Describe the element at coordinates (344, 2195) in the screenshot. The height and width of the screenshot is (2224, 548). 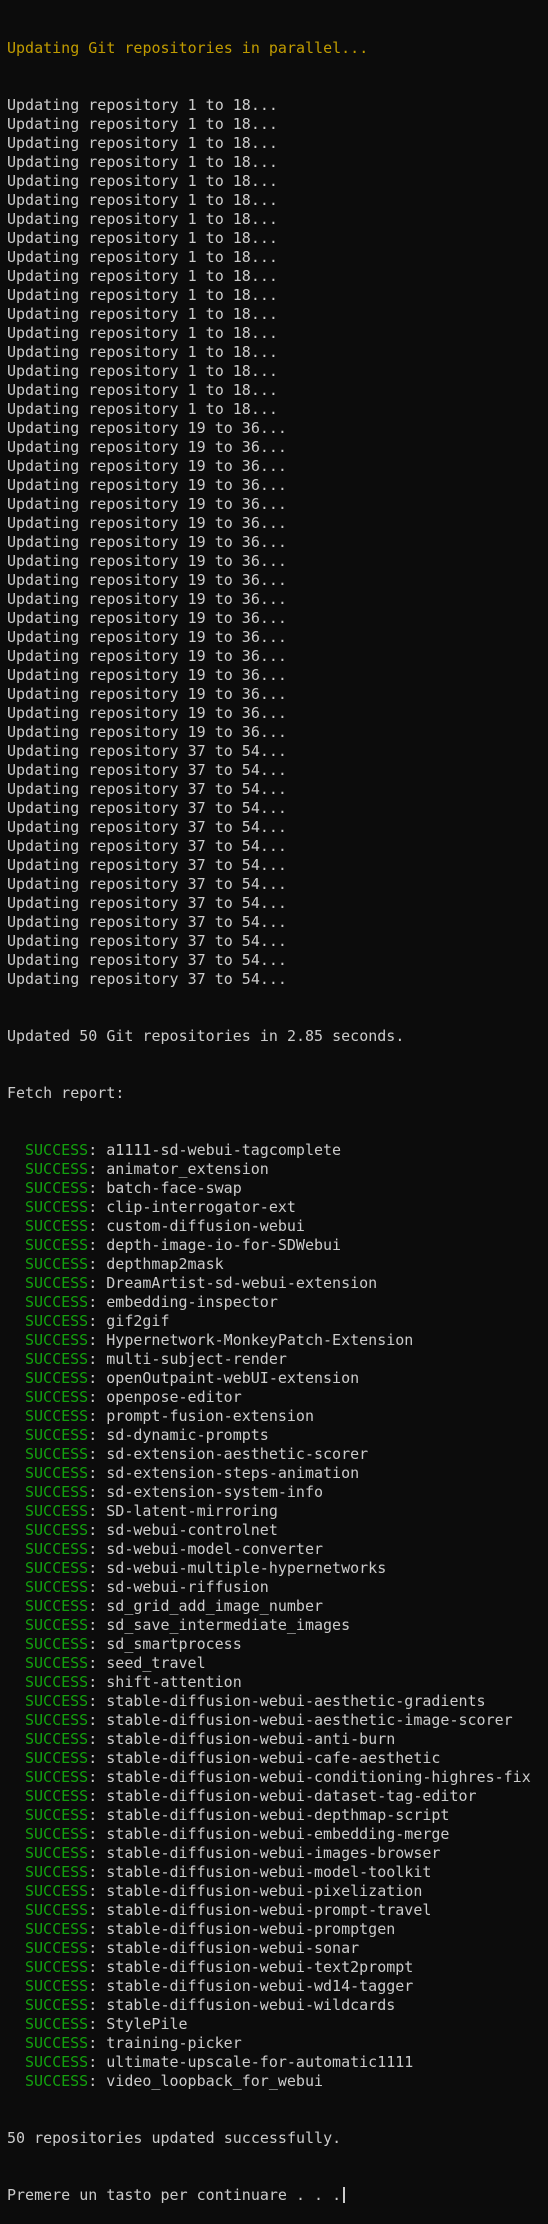
I see `text-cursor` at that location.